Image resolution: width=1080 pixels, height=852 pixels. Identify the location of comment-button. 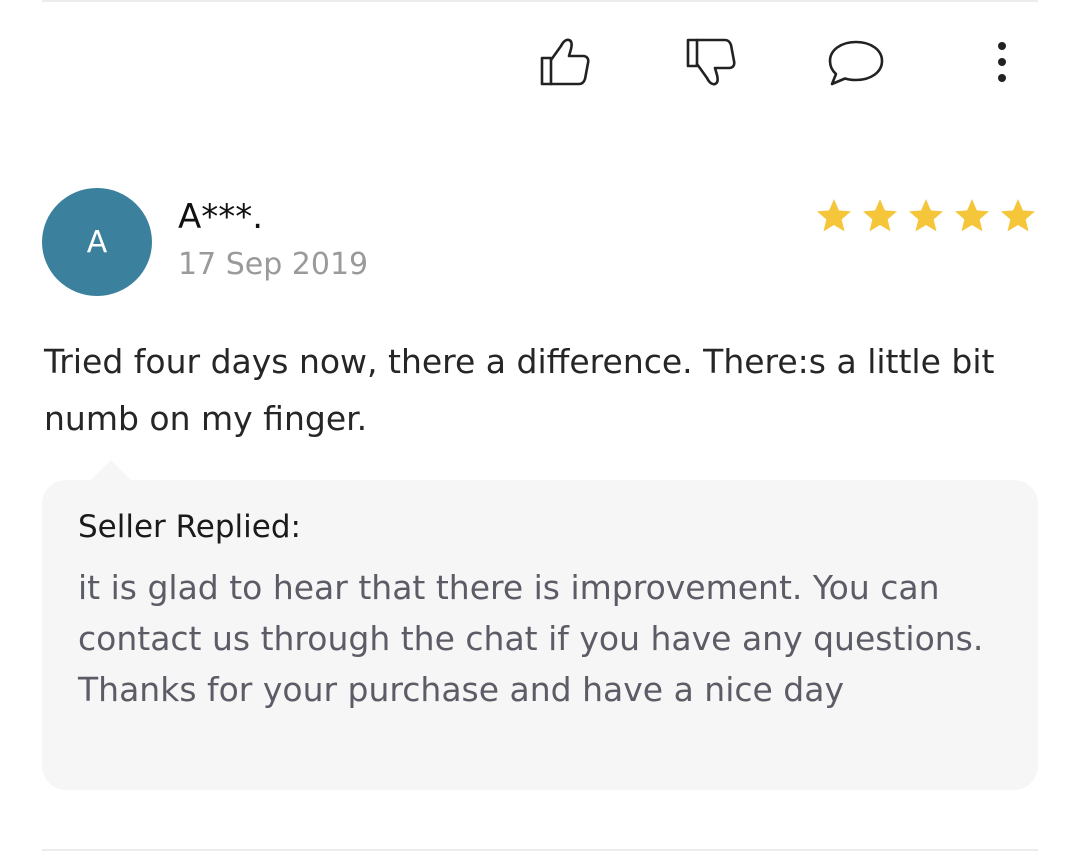
(856, 62).